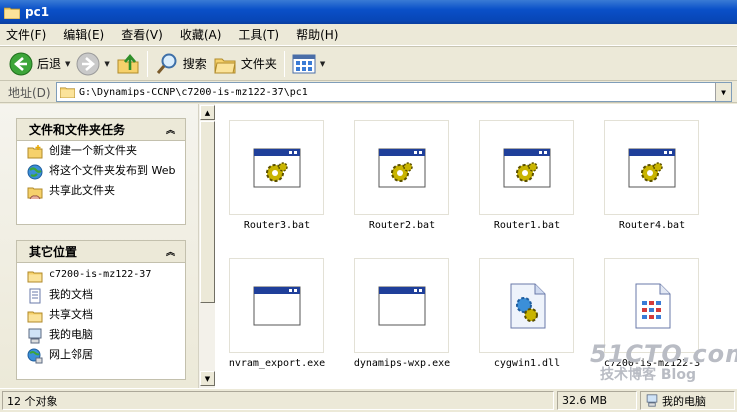 This screenshot has height=412, width=737. Describe the element at coordinates (394, 92) in the screenshot. I see `address-input: G:\Dynamips-CCNP\c7200-is-mz122-37\pc1 ▼` at that location.